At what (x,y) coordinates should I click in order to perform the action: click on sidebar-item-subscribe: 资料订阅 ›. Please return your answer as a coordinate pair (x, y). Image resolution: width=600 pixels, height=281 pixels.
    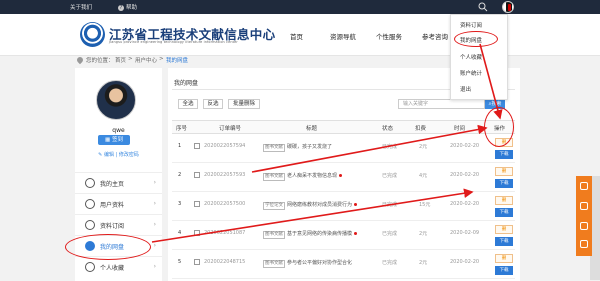
    Looking at the image, I should click on (118, 224).